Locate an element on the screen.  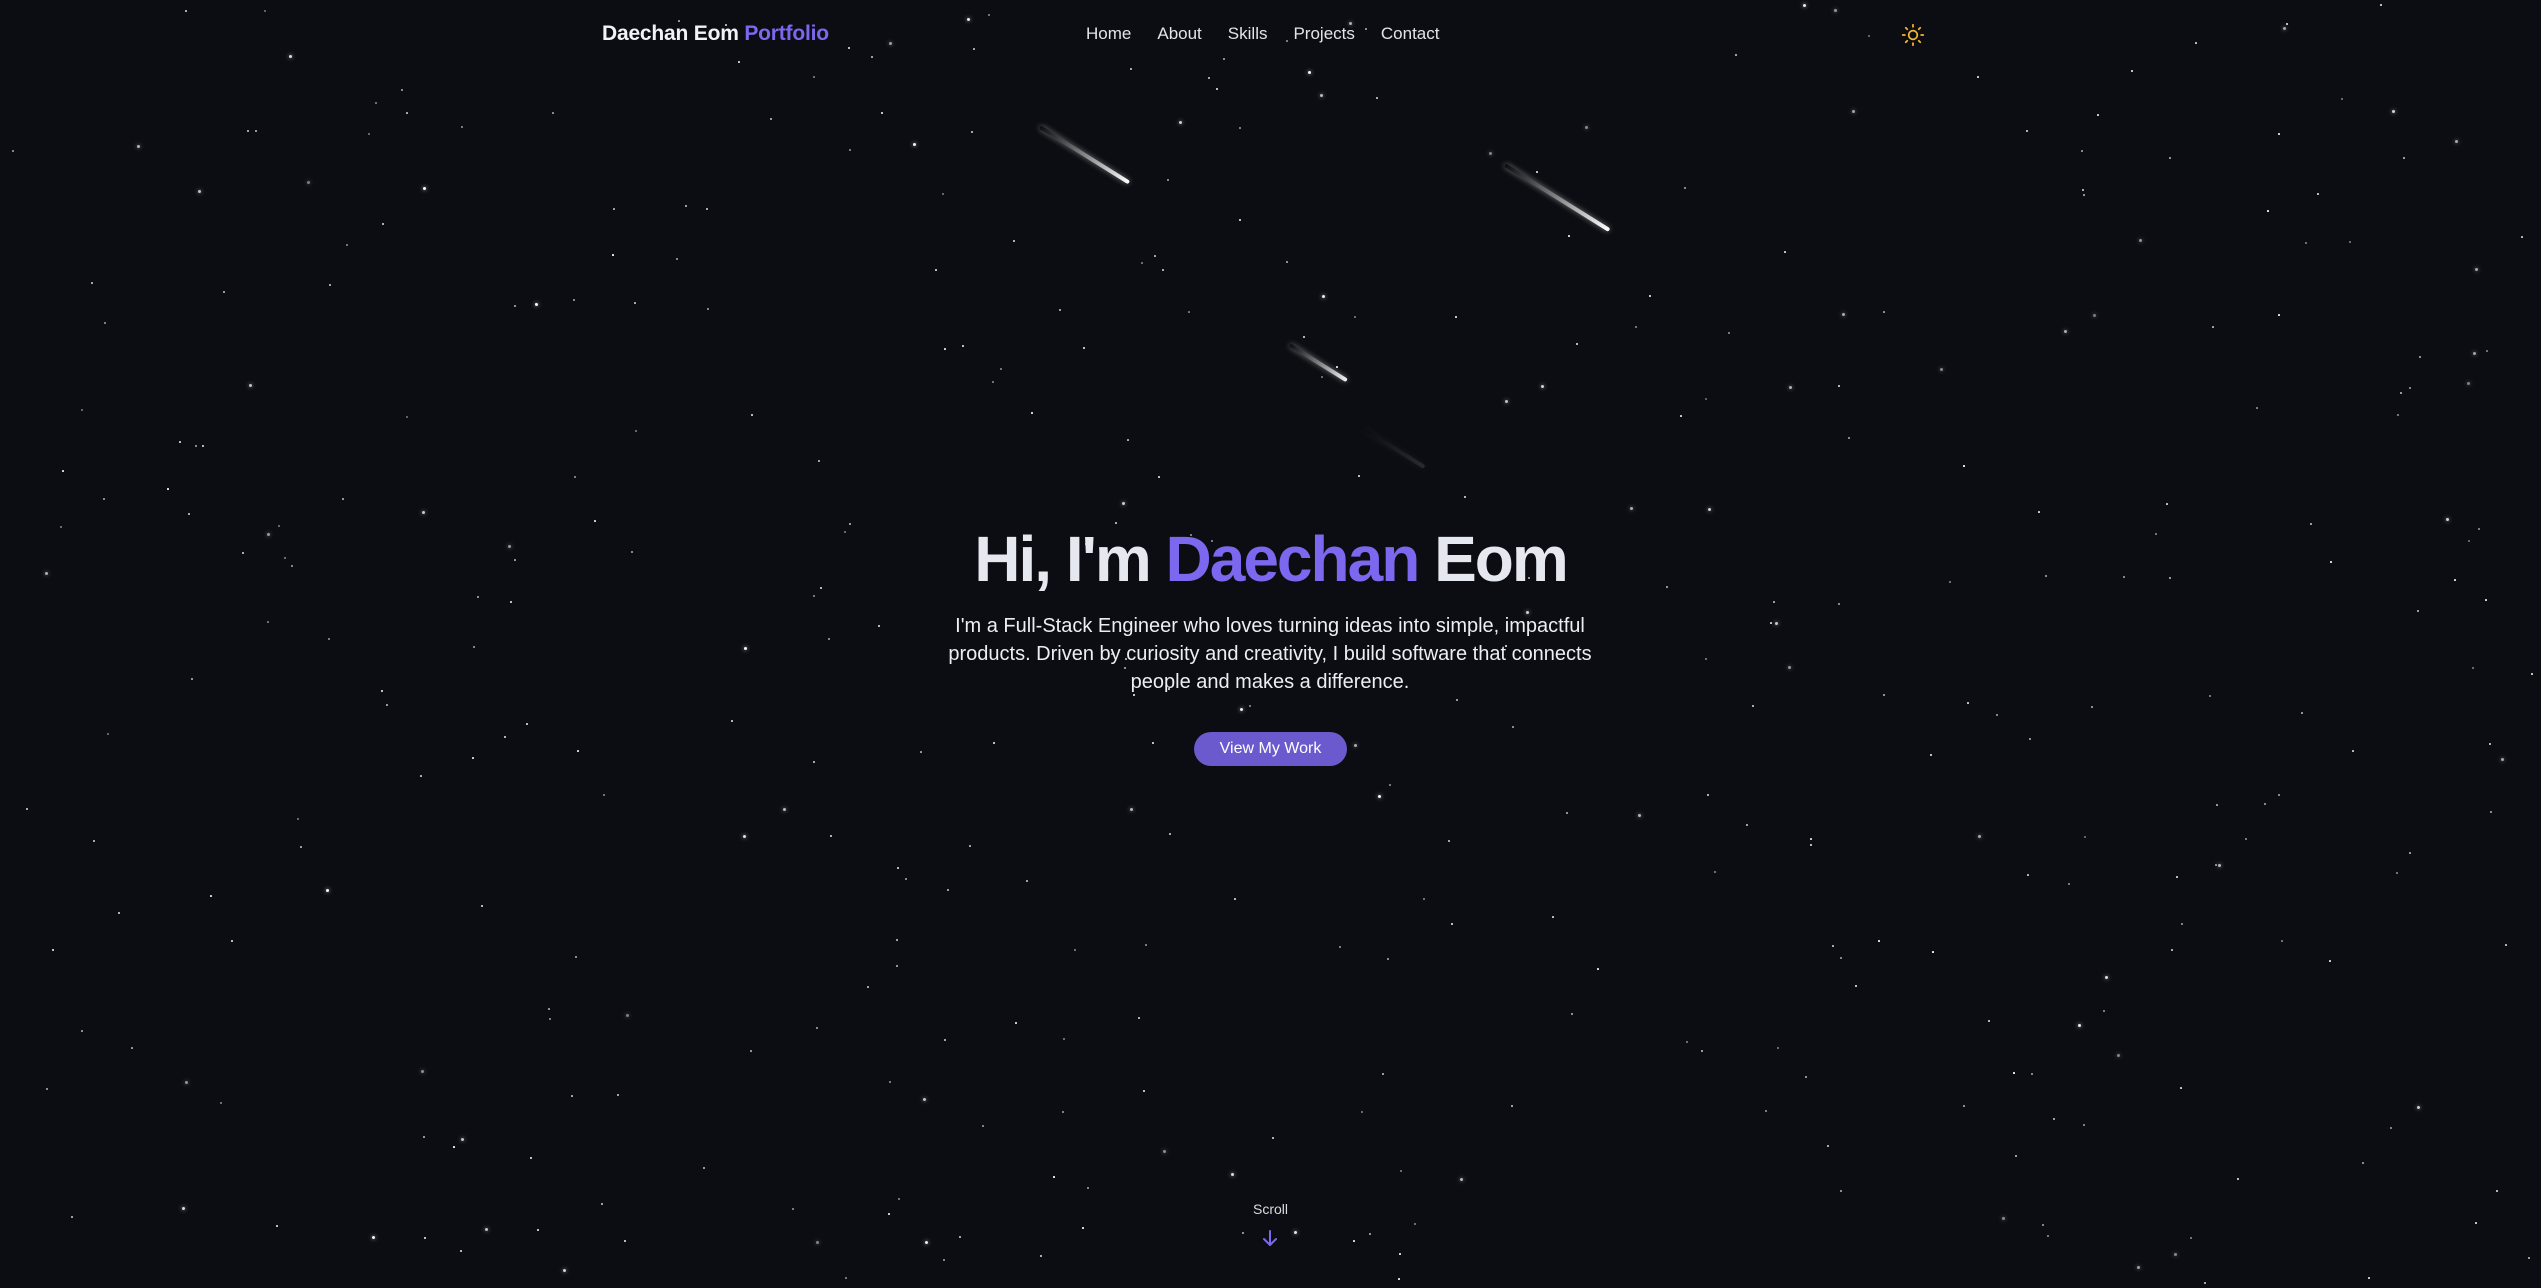
nav-link-projects: Projects is located at coordinates (1323, 34).